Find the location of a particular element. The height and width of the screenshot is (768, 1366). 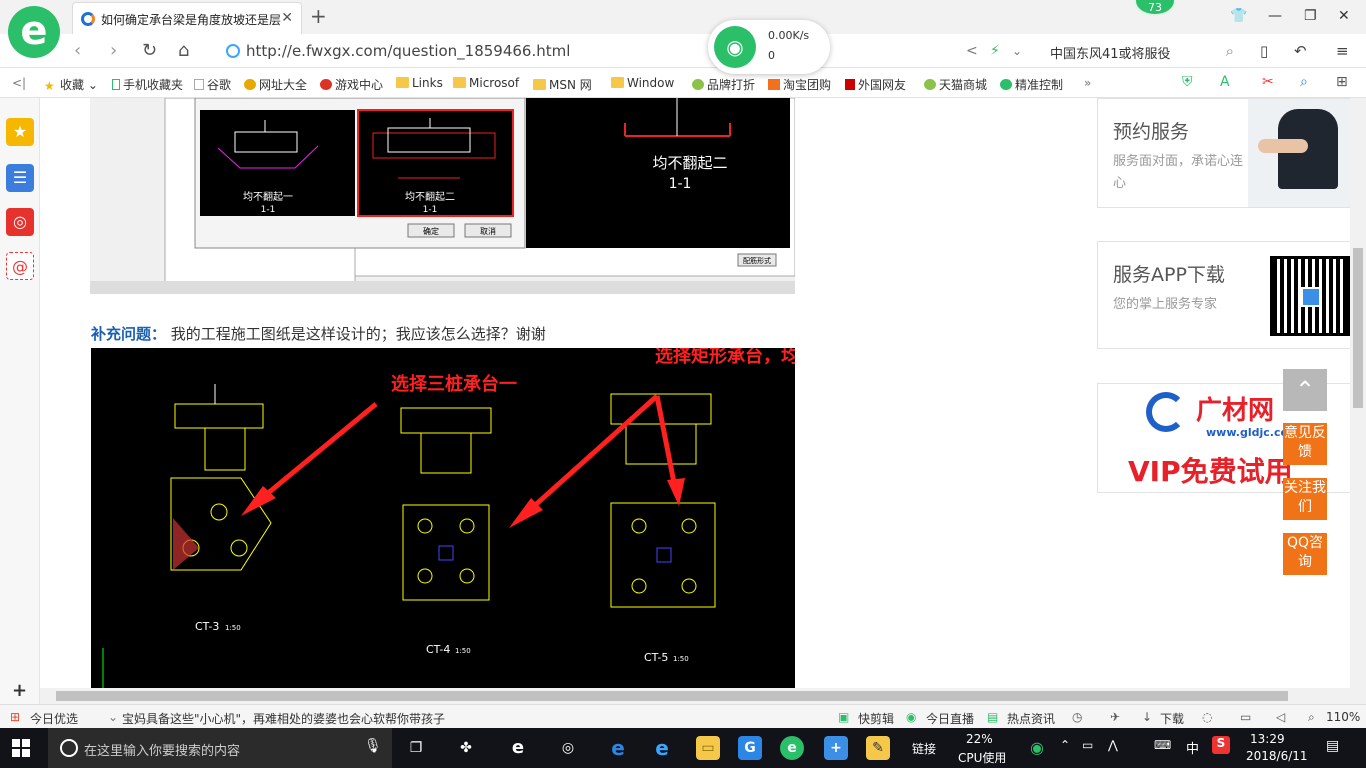

service-booking-card: 预约服务 服务面对面，承诺心连心 is located at coordinates (1223, 153).